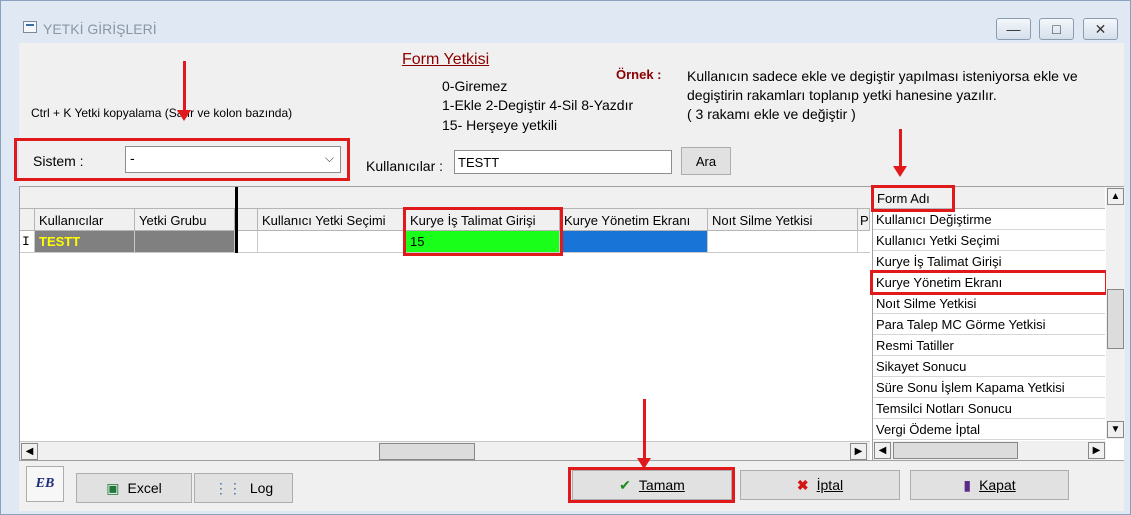 This screenshot has width=1131, height=515. I want to click on door-icon: ▮, so click(967, 484).